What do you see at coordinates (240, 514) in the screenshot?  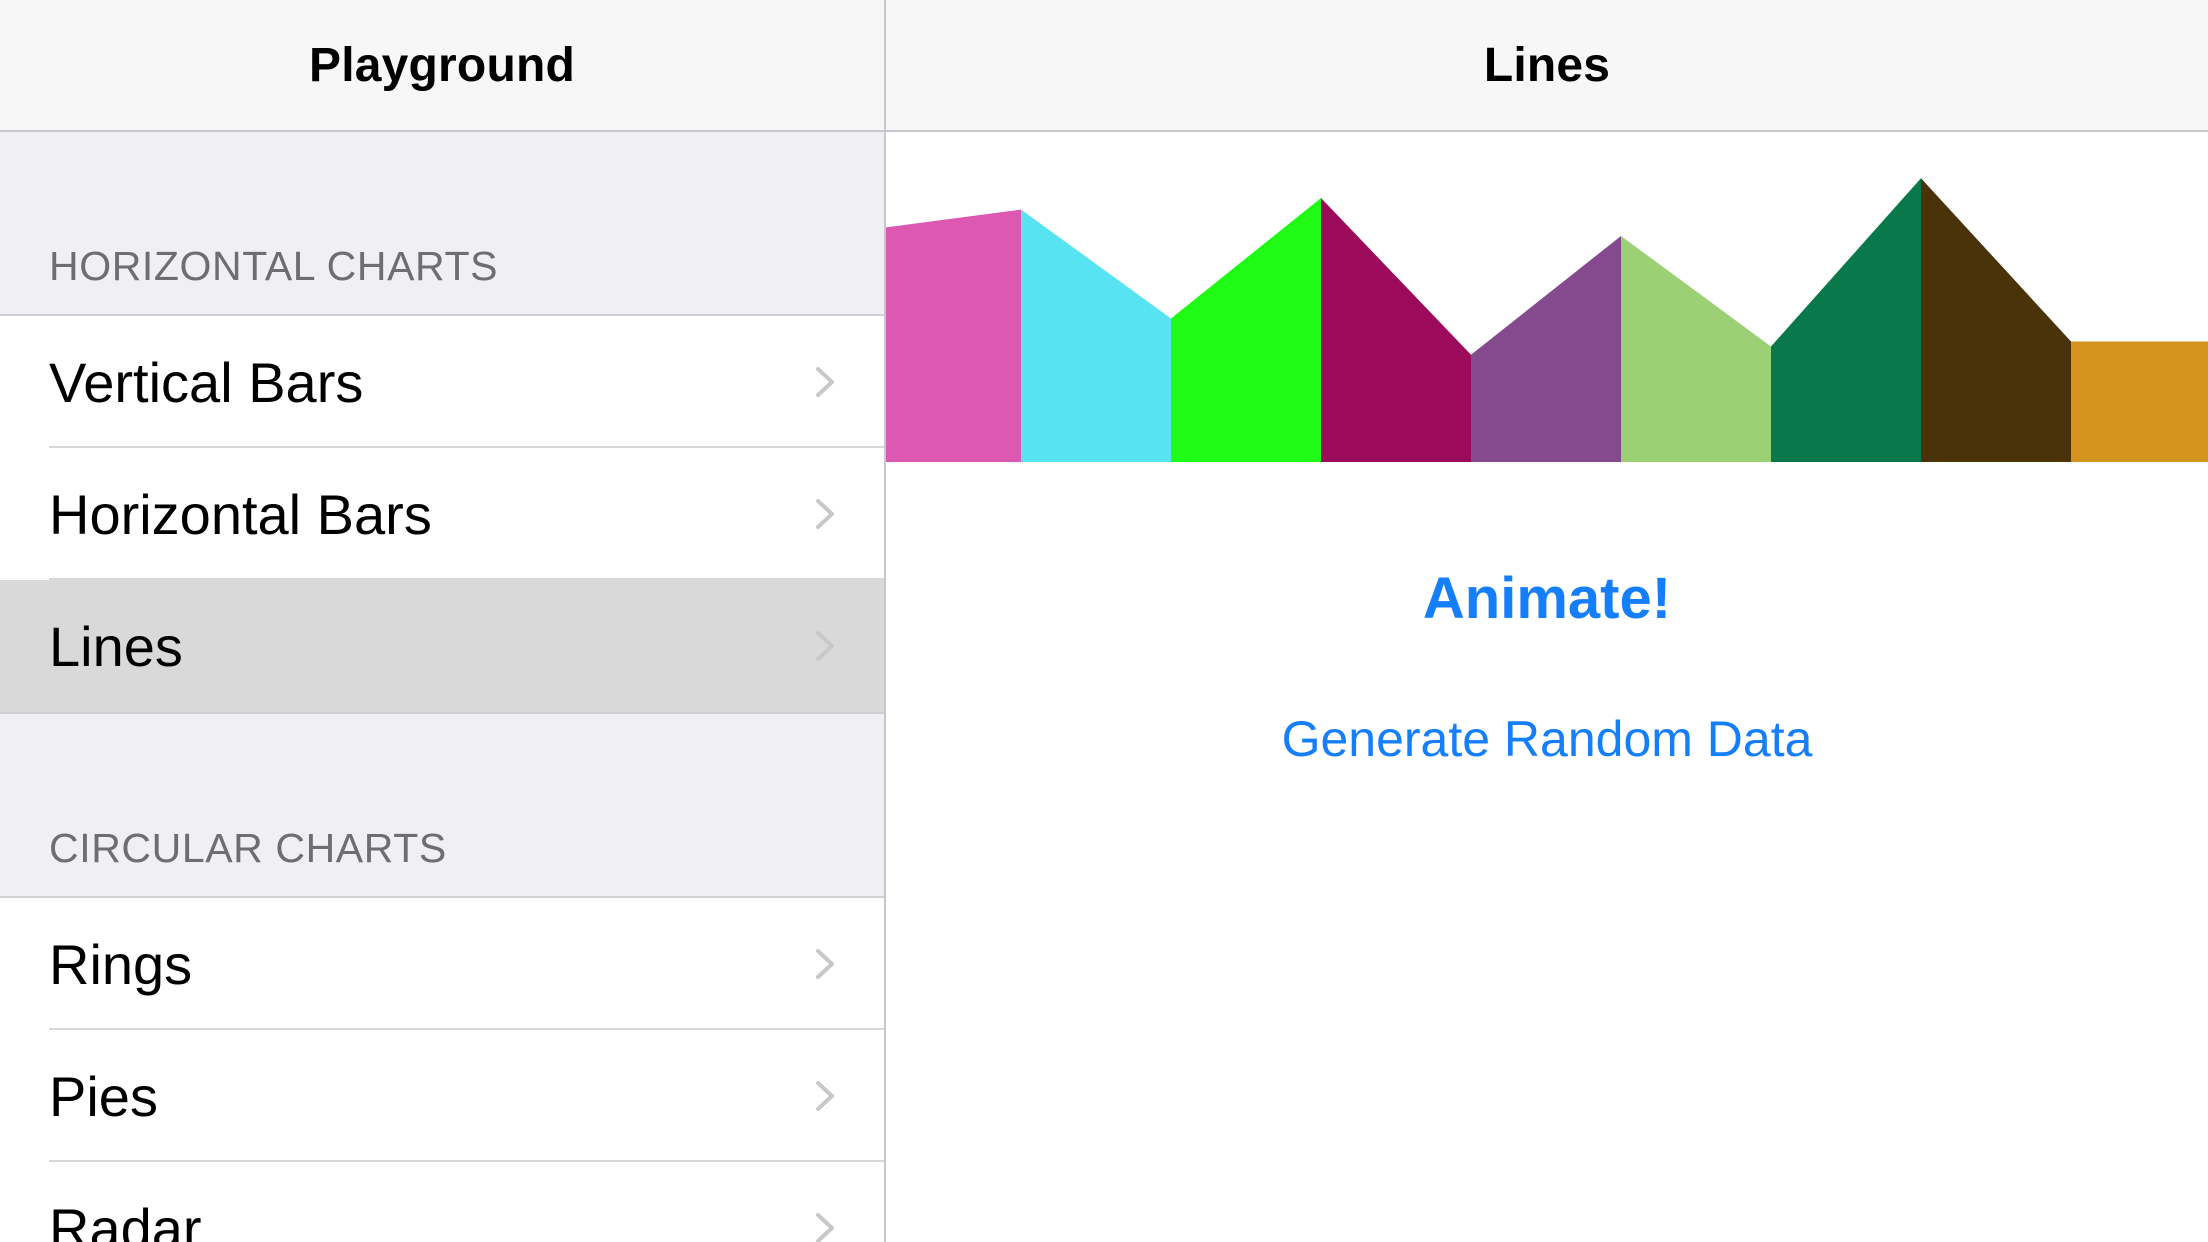 I see `menu-item-label: Horizontal Bars` at bounding box center [240, 514].